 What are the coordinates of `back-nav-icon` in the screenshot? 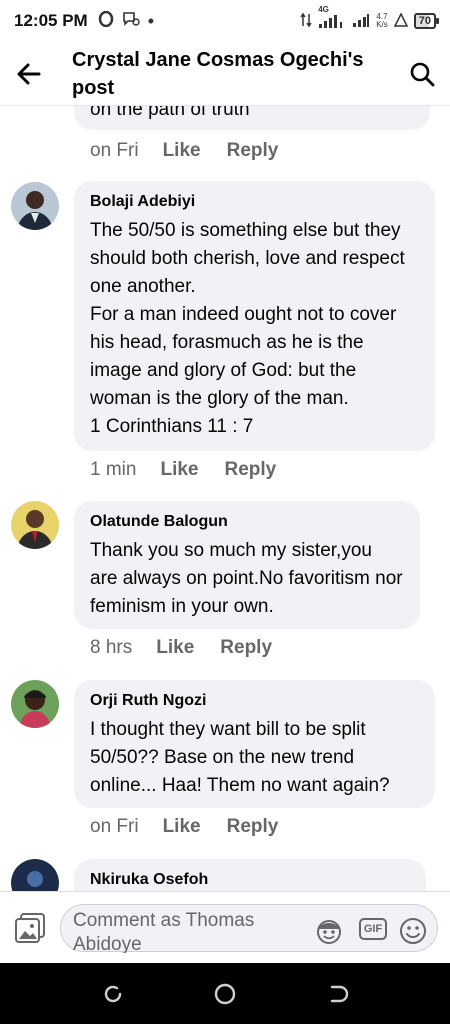 It's located at (338, 994).